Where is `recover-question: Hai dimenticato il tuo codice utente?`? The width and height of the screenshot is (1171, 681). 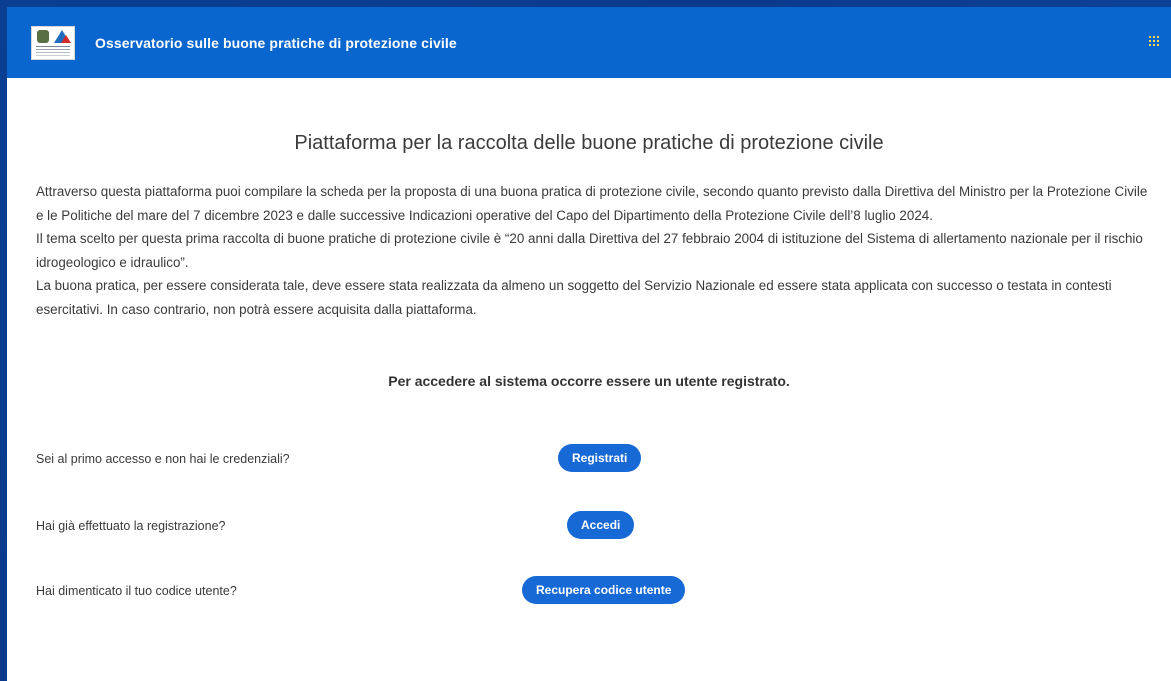
recover-question: Hai dimenticato il tuo codice utente? is located at coordinates (136, 591).